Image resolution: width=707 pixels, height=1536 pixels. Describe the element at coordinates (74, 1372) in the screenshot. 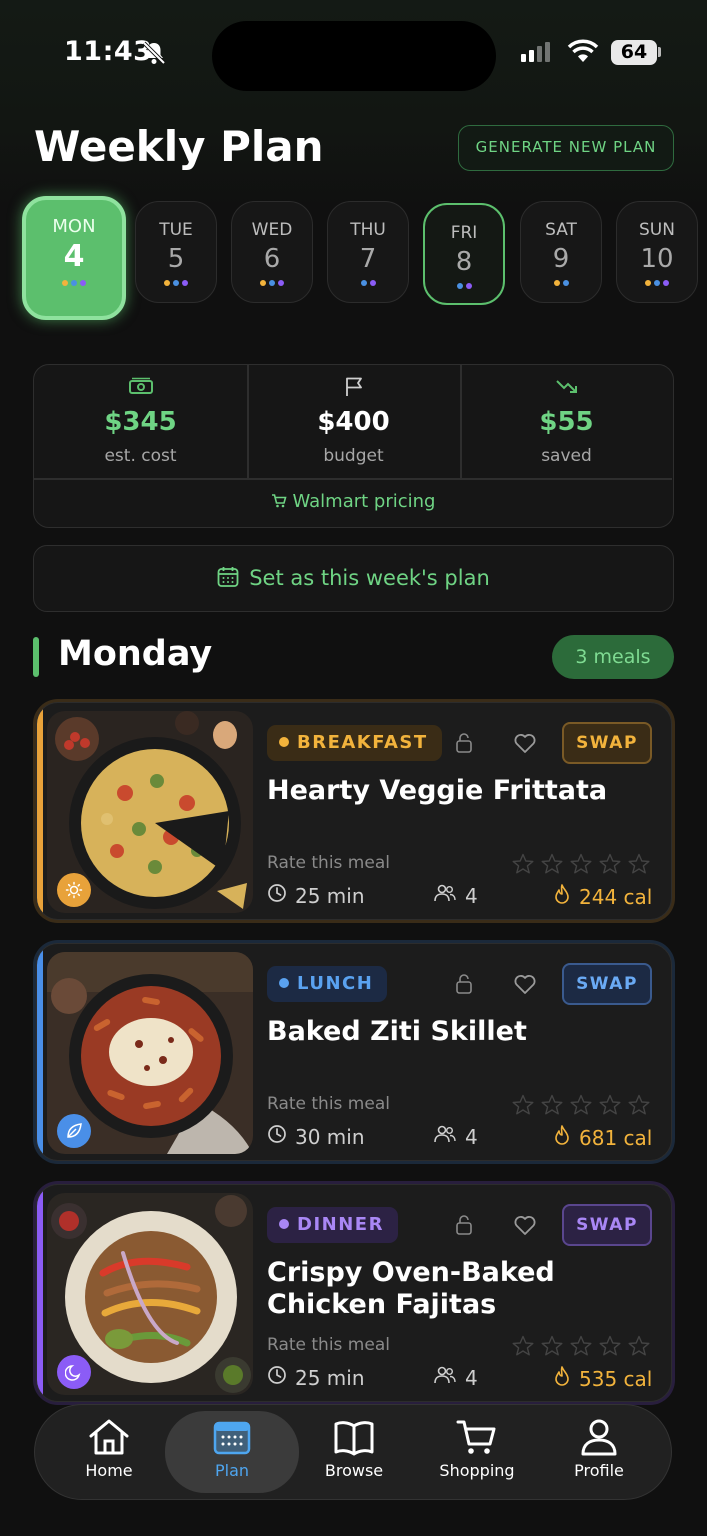

I see `moon-icon` at that location.